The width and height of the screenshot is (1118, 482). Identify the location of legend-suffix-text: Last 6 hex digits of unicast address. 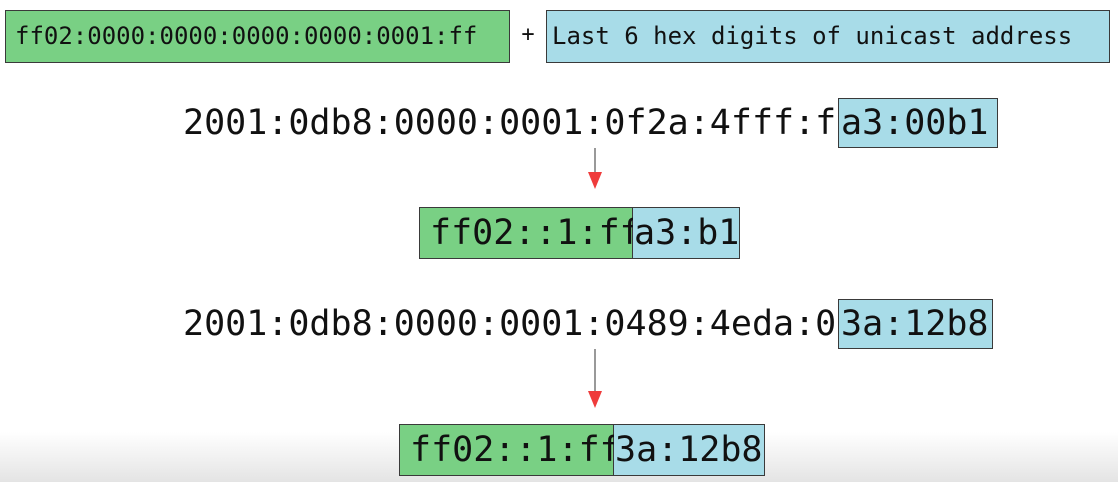
(812, 36).